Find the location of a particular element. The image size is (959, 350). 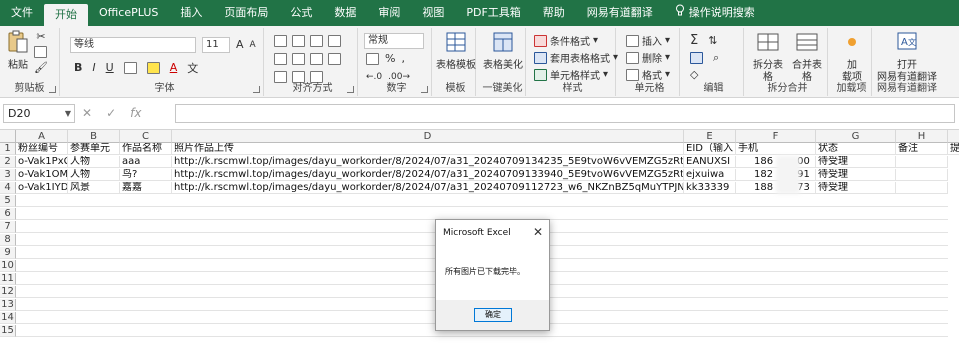

align-top-icon is located at coordinates (280, 40).